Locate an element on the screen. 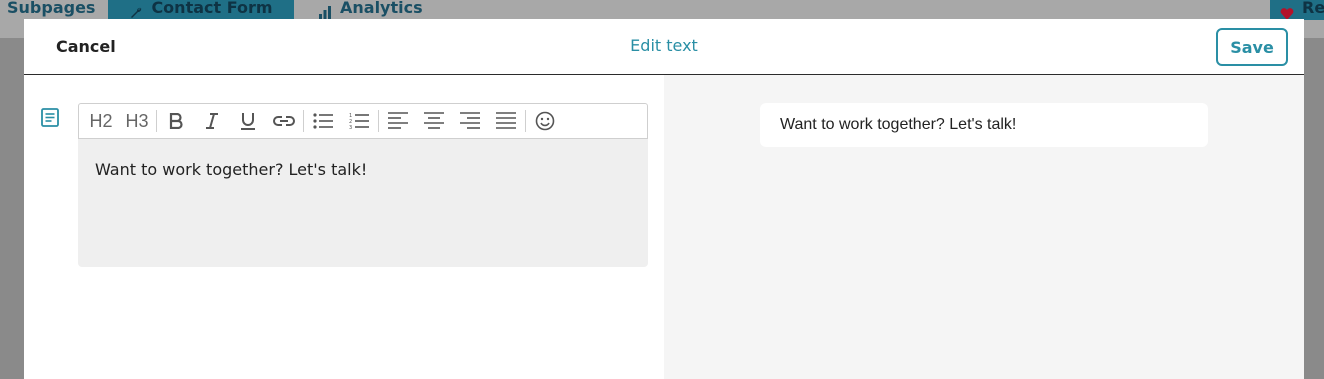 The width and height of the screenshot is (1324, 379). align-justify-icon is located at coordinates (506, 121).